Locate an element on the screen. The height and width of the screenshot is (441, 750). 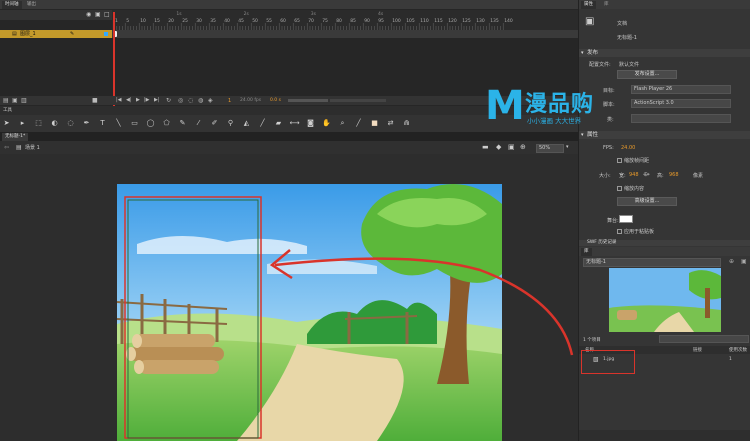
gradient-icon: ◐ is located at coordinates (54, 123).